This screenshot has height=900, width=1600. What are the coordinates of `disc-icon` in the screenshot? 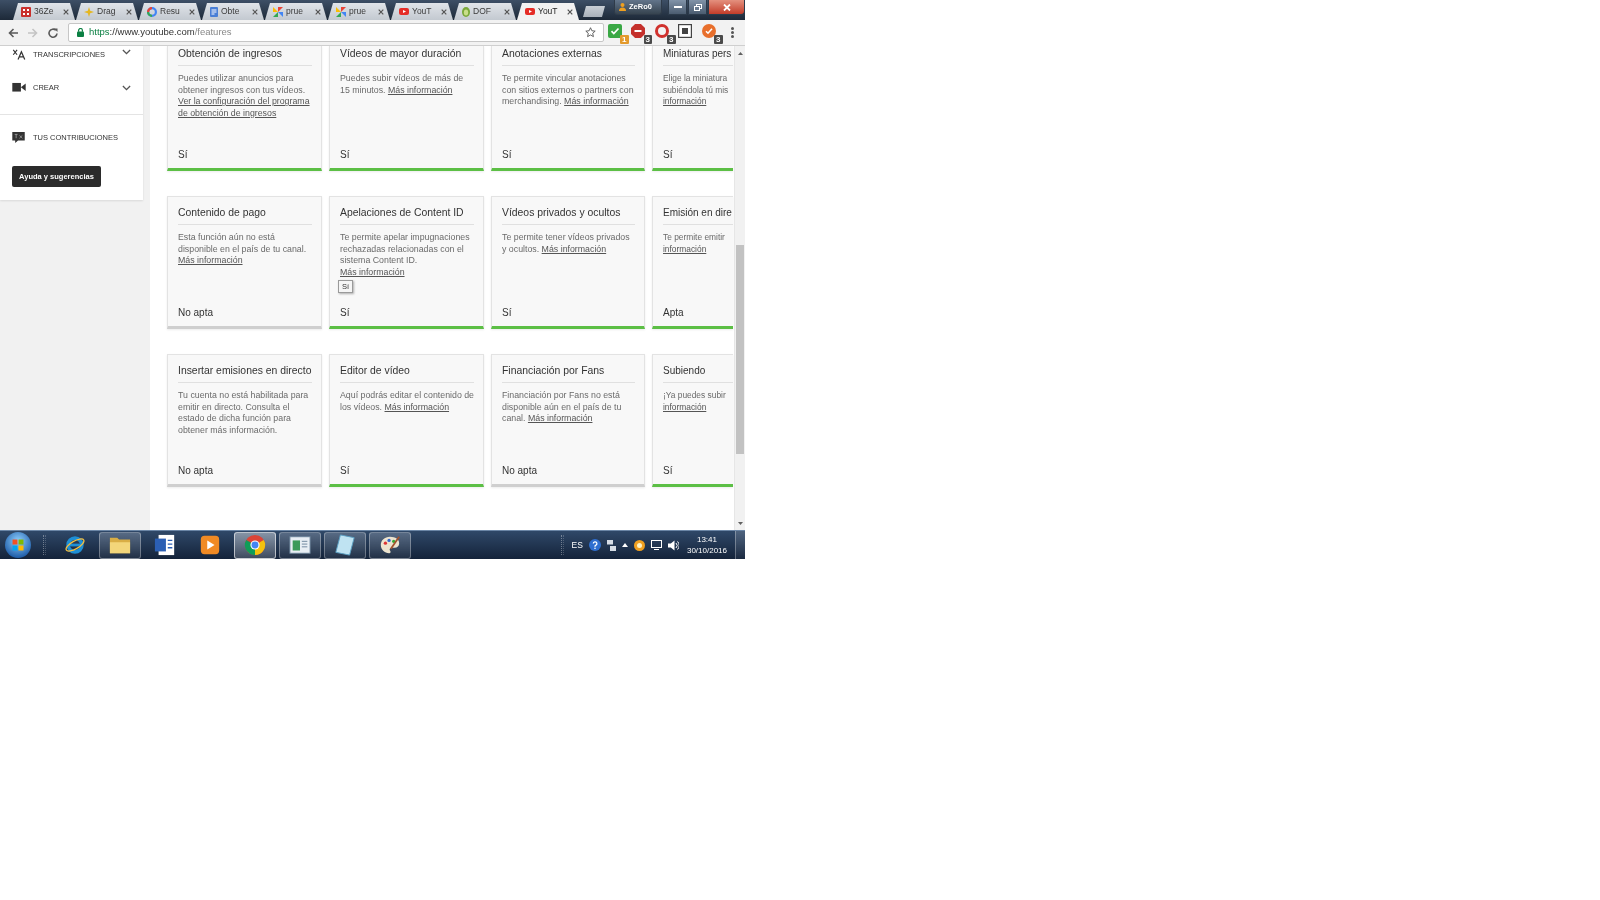 It's located at (639, 545).